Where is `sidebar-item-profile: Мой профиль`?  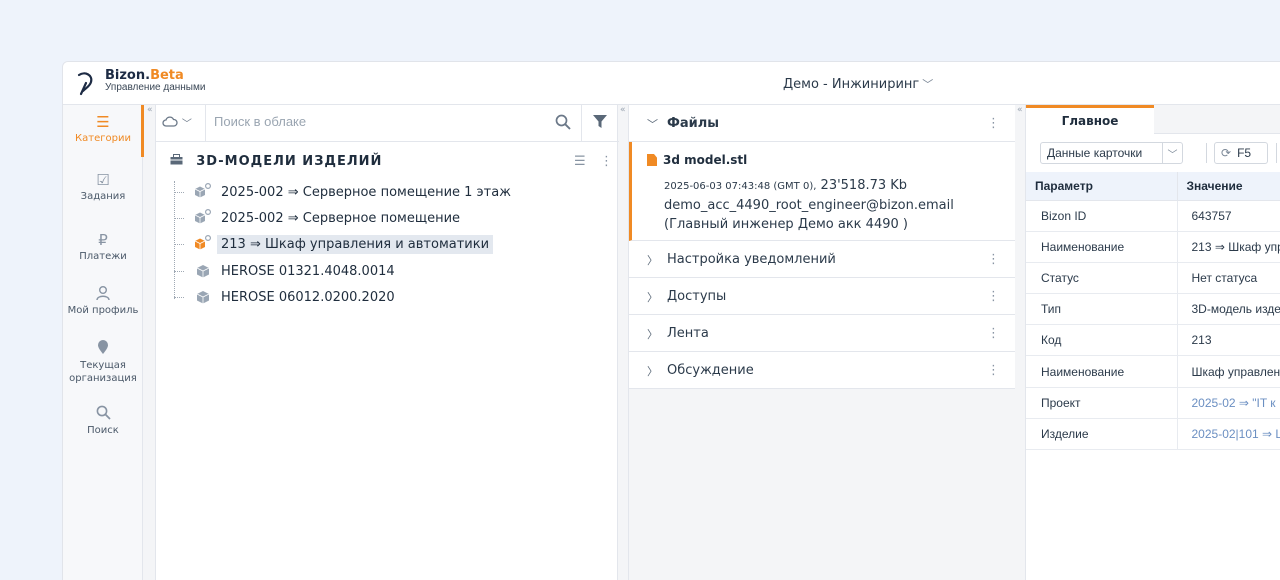
sidebar-item-profile: Мой профиль is located at coordinates (103, 300).